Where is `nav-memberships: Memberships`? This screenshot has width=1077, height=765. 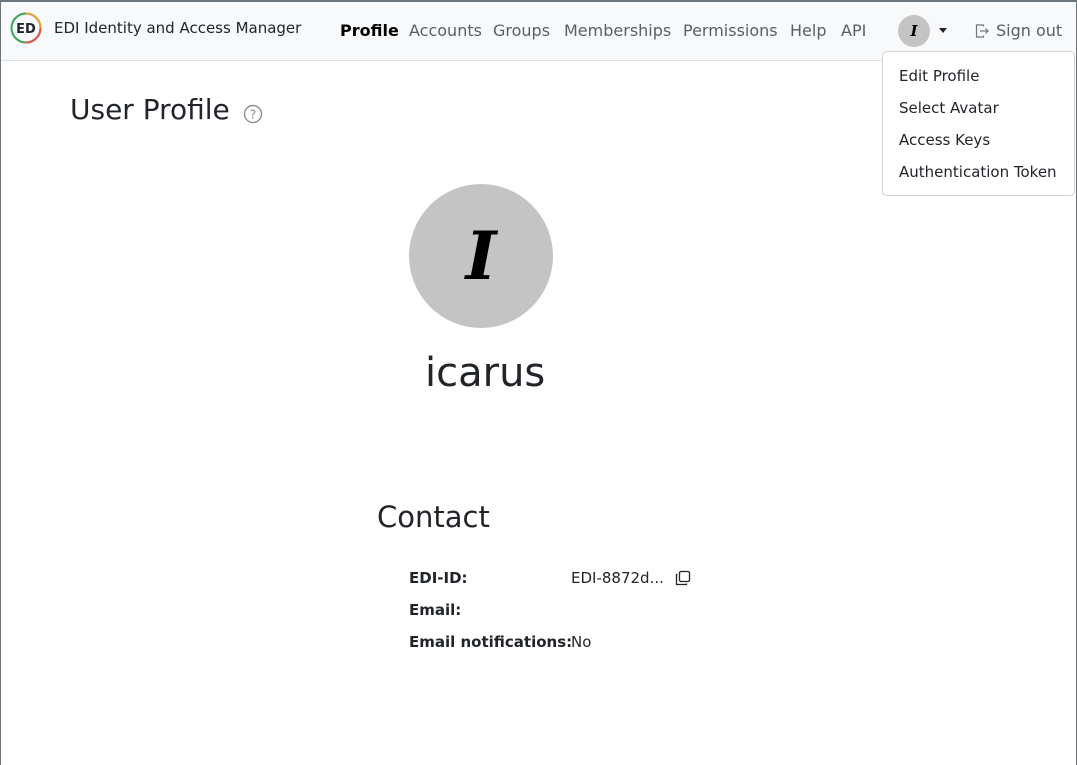 nav-memberships: Memberships is located at coordinates (617, 30).